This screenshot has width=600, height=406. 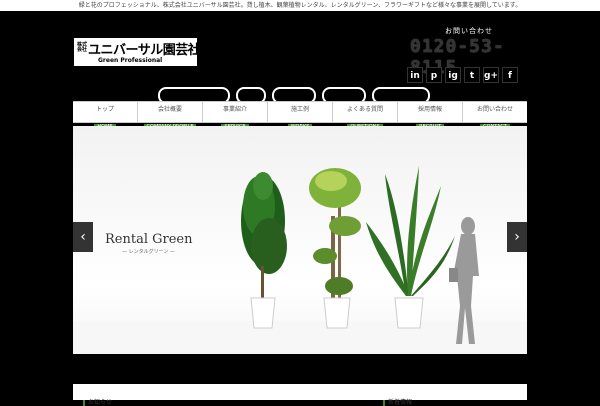 What do you see at coordinates (453, 75) in the screenshot?
I see `instagram-icon: ig` at bounding box center [453, 75].